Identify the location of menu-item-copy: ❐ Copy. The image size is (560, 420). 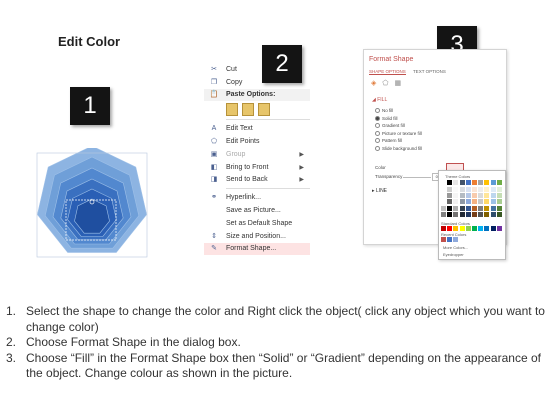
(257, 82).